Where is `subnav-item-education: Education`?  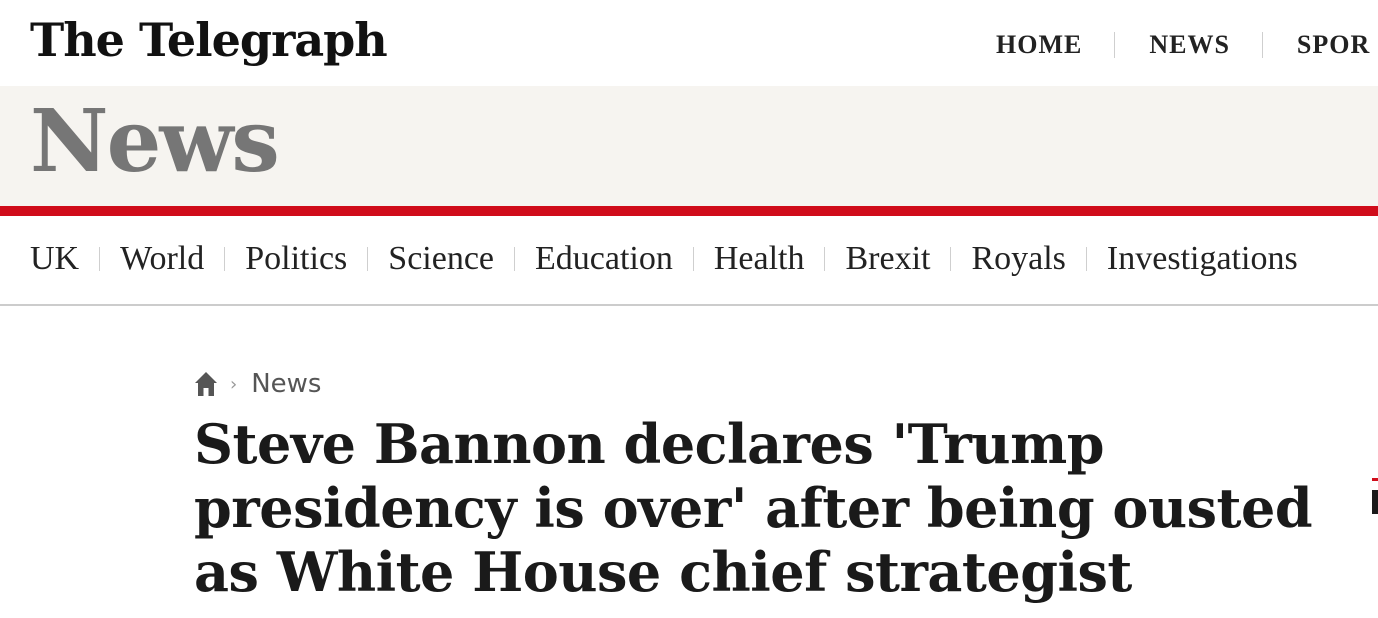
subnav-item-education: Education is located at coordinates (604, 259).